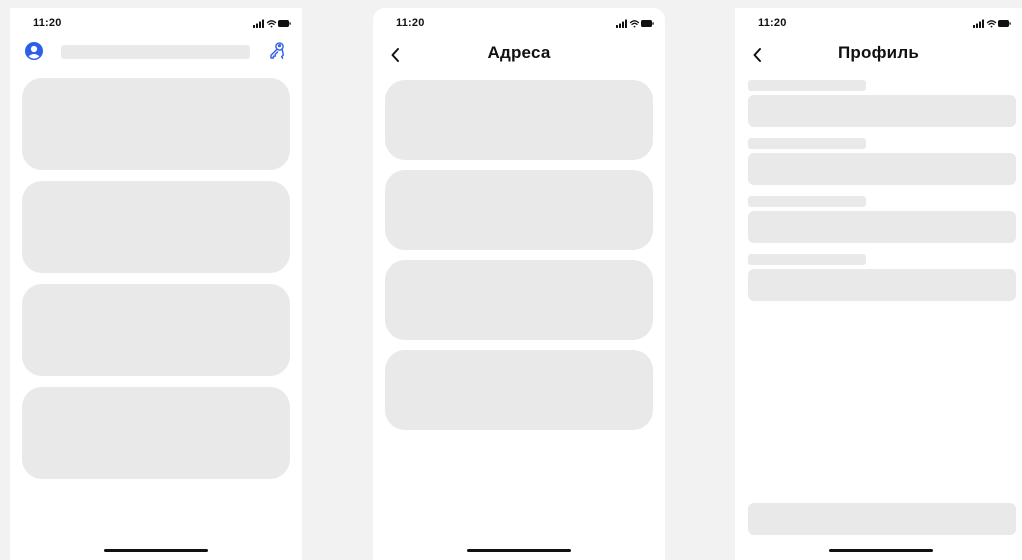 Image resolution: width=1022 pixels, height=560 pixels. What do you see at coordinates (878, 52) in the screenshot?
I see `page-title: Профиль` at bounding box center [878, 52].